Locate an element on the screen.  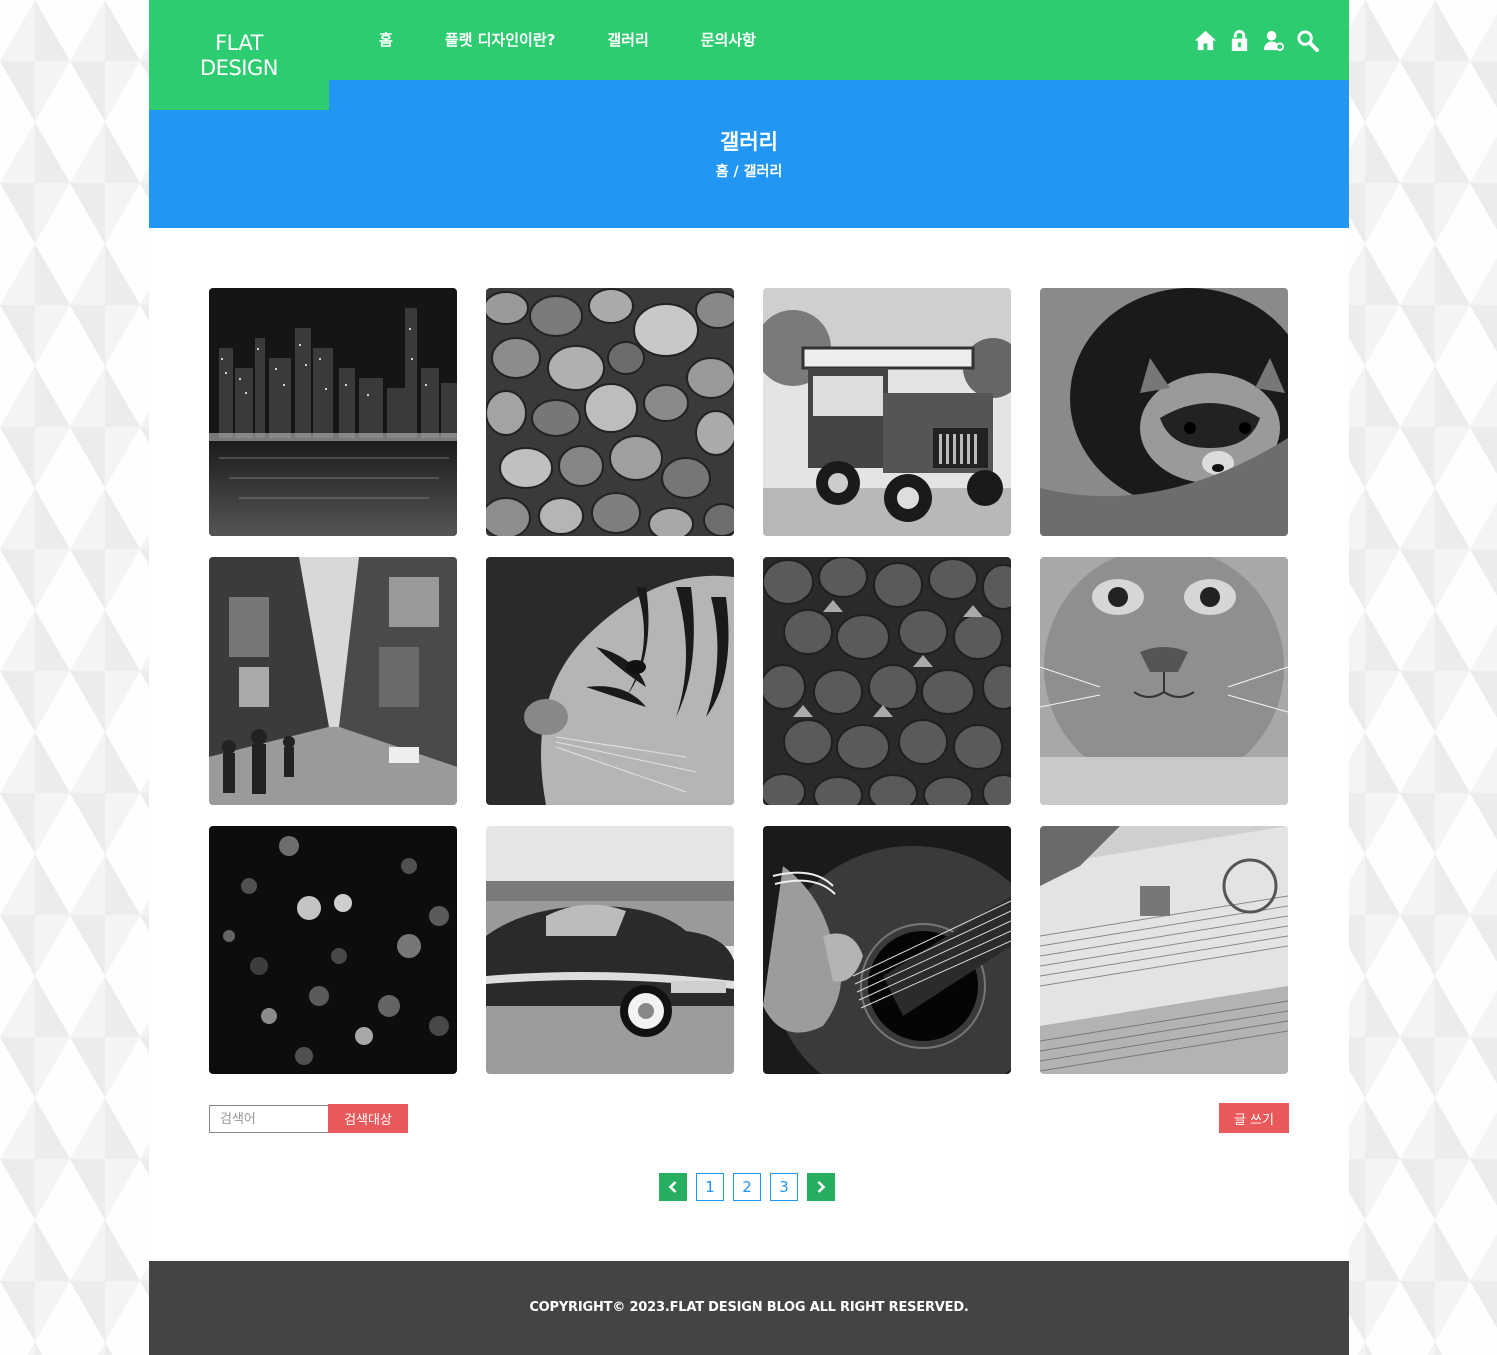
strawberries-photo is located at coordinates (887, 681).